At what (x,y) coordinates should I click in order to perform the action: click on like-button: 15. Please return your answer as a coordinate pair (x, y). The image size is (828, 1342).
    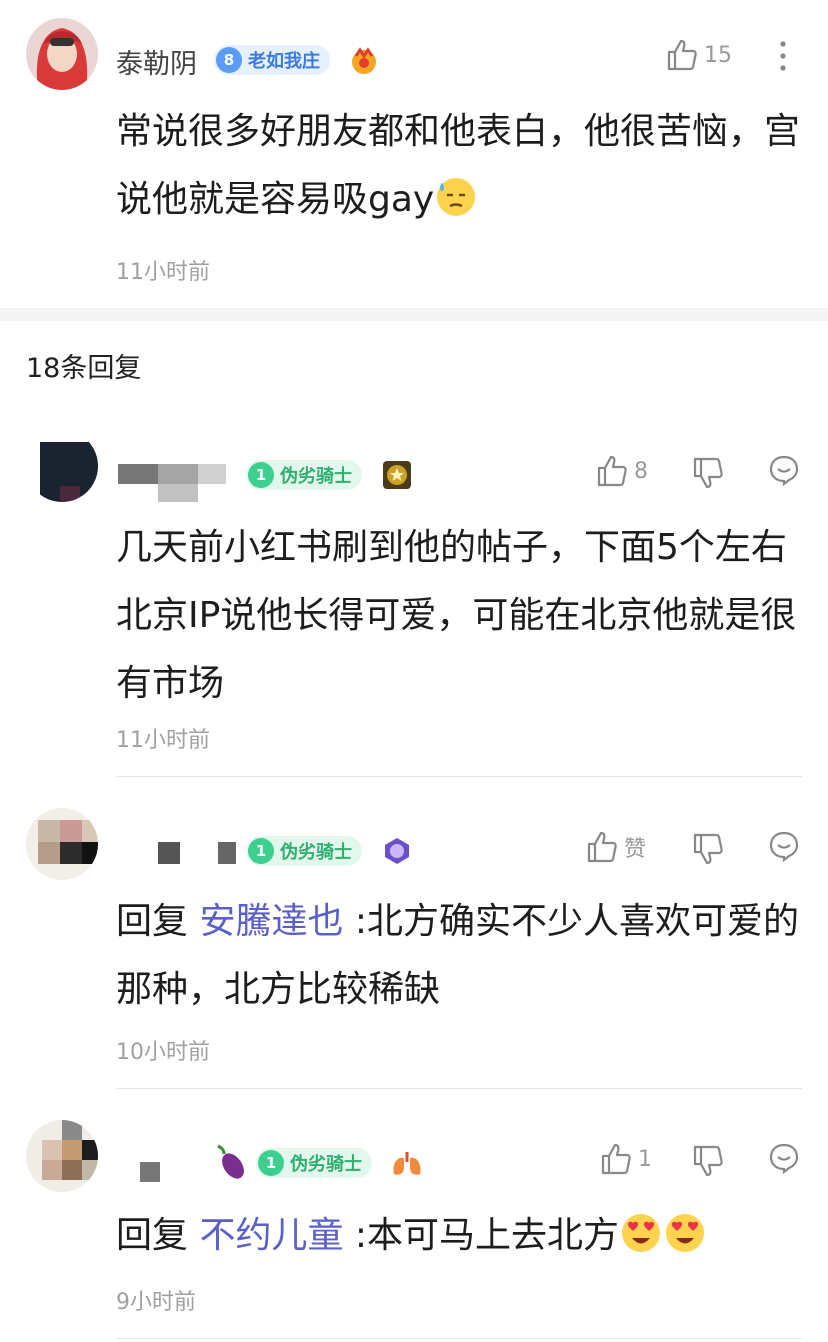
    Looking at the image, I should click on (699, 55).